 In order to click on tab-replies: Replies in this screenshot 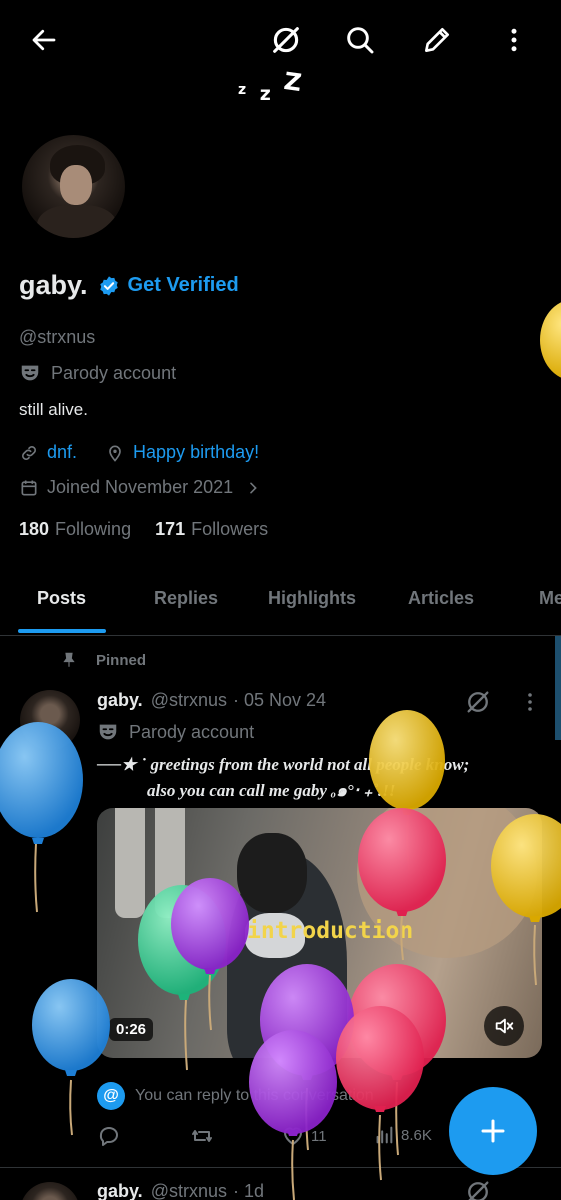, I will do `click(186, 598)`.